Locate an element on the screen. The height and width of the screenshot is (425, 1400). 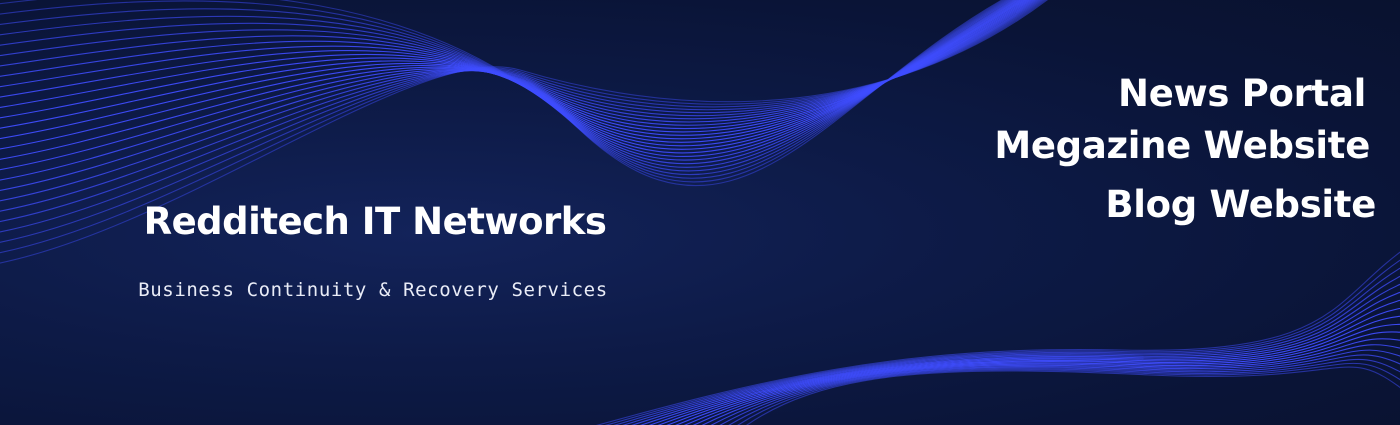
offering-blog-website: Blog Website is located at coordinates (1240, 204).